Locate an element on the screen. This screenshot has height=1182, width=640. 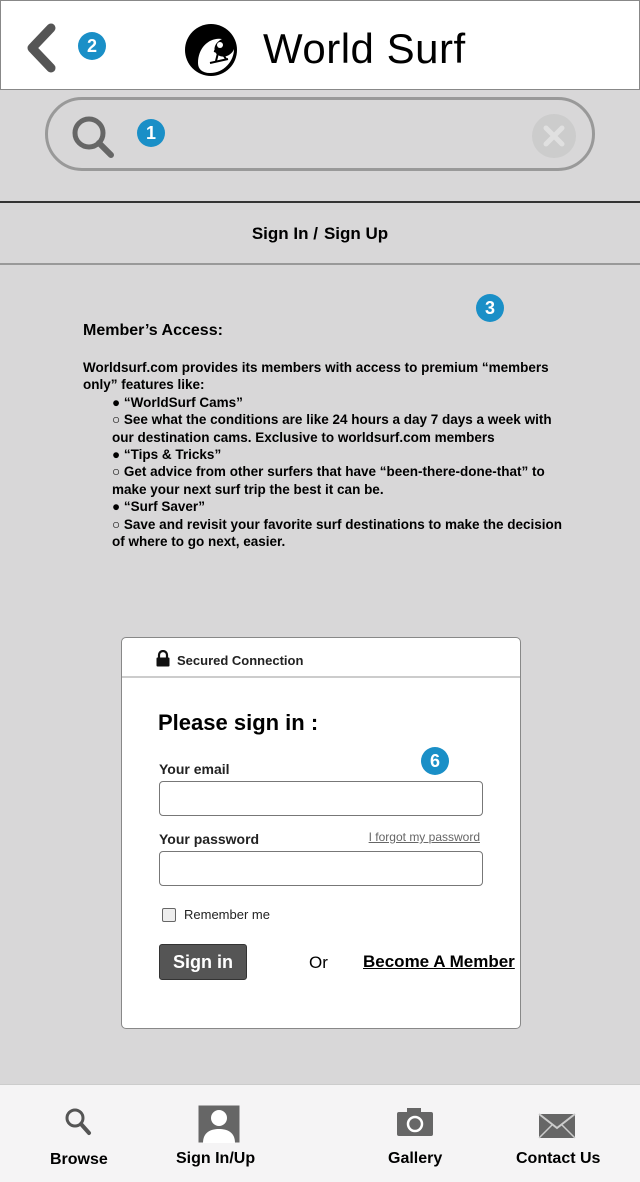
feature-bullet: ● “Tips & Tricks” is located at coordinates (167, 455).